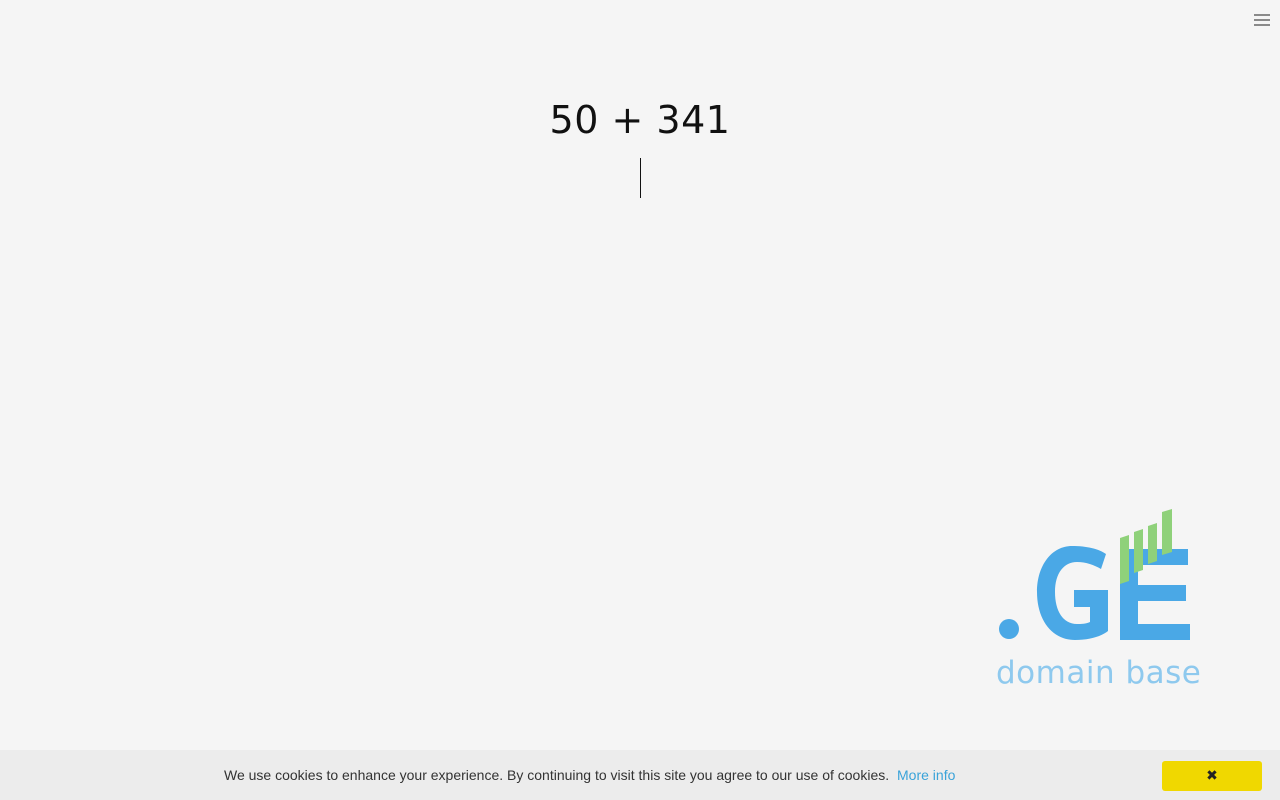  Describe the element at coordinates (1155, 594) in the screenshot. I see `logo-letter-e` at that location.